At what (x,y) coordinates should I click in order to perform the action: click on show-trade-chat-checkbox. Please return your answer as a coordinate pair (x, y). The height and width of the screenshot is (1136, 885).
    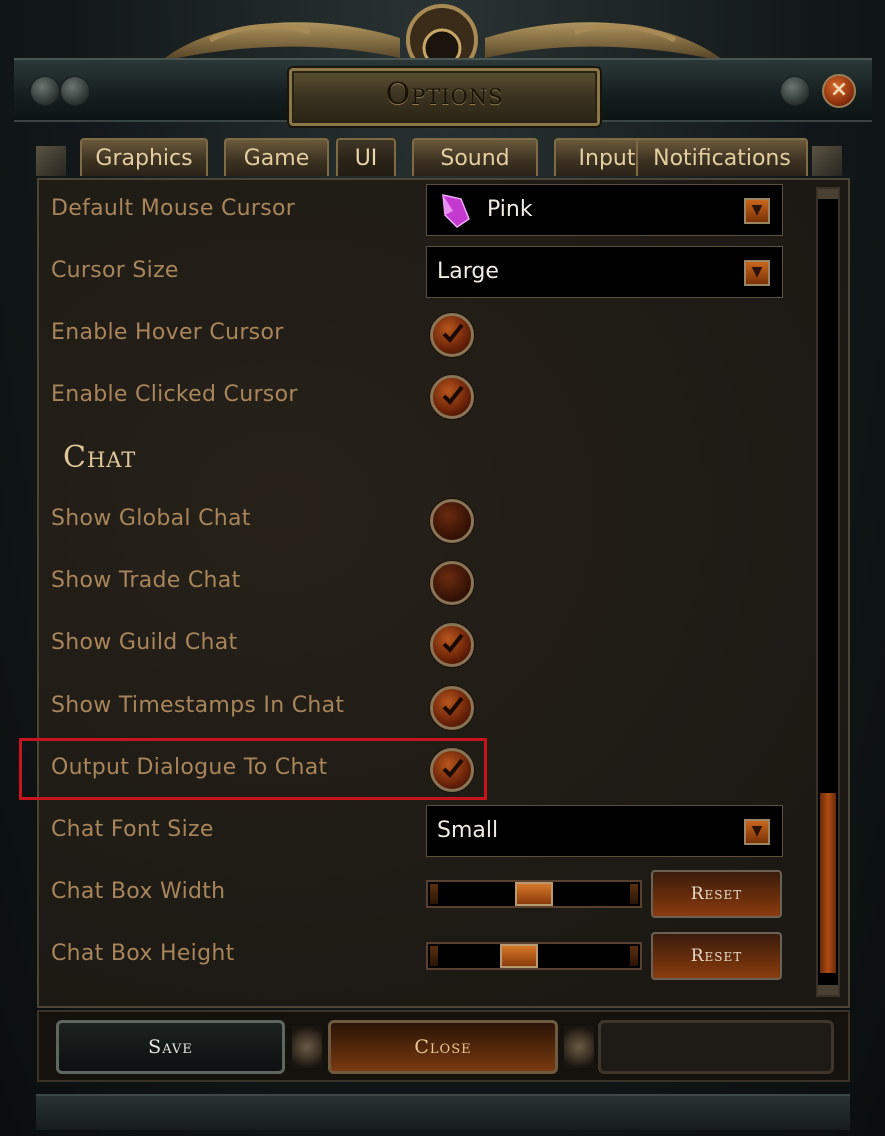
    Looking at the image, I should click on (452, 583).